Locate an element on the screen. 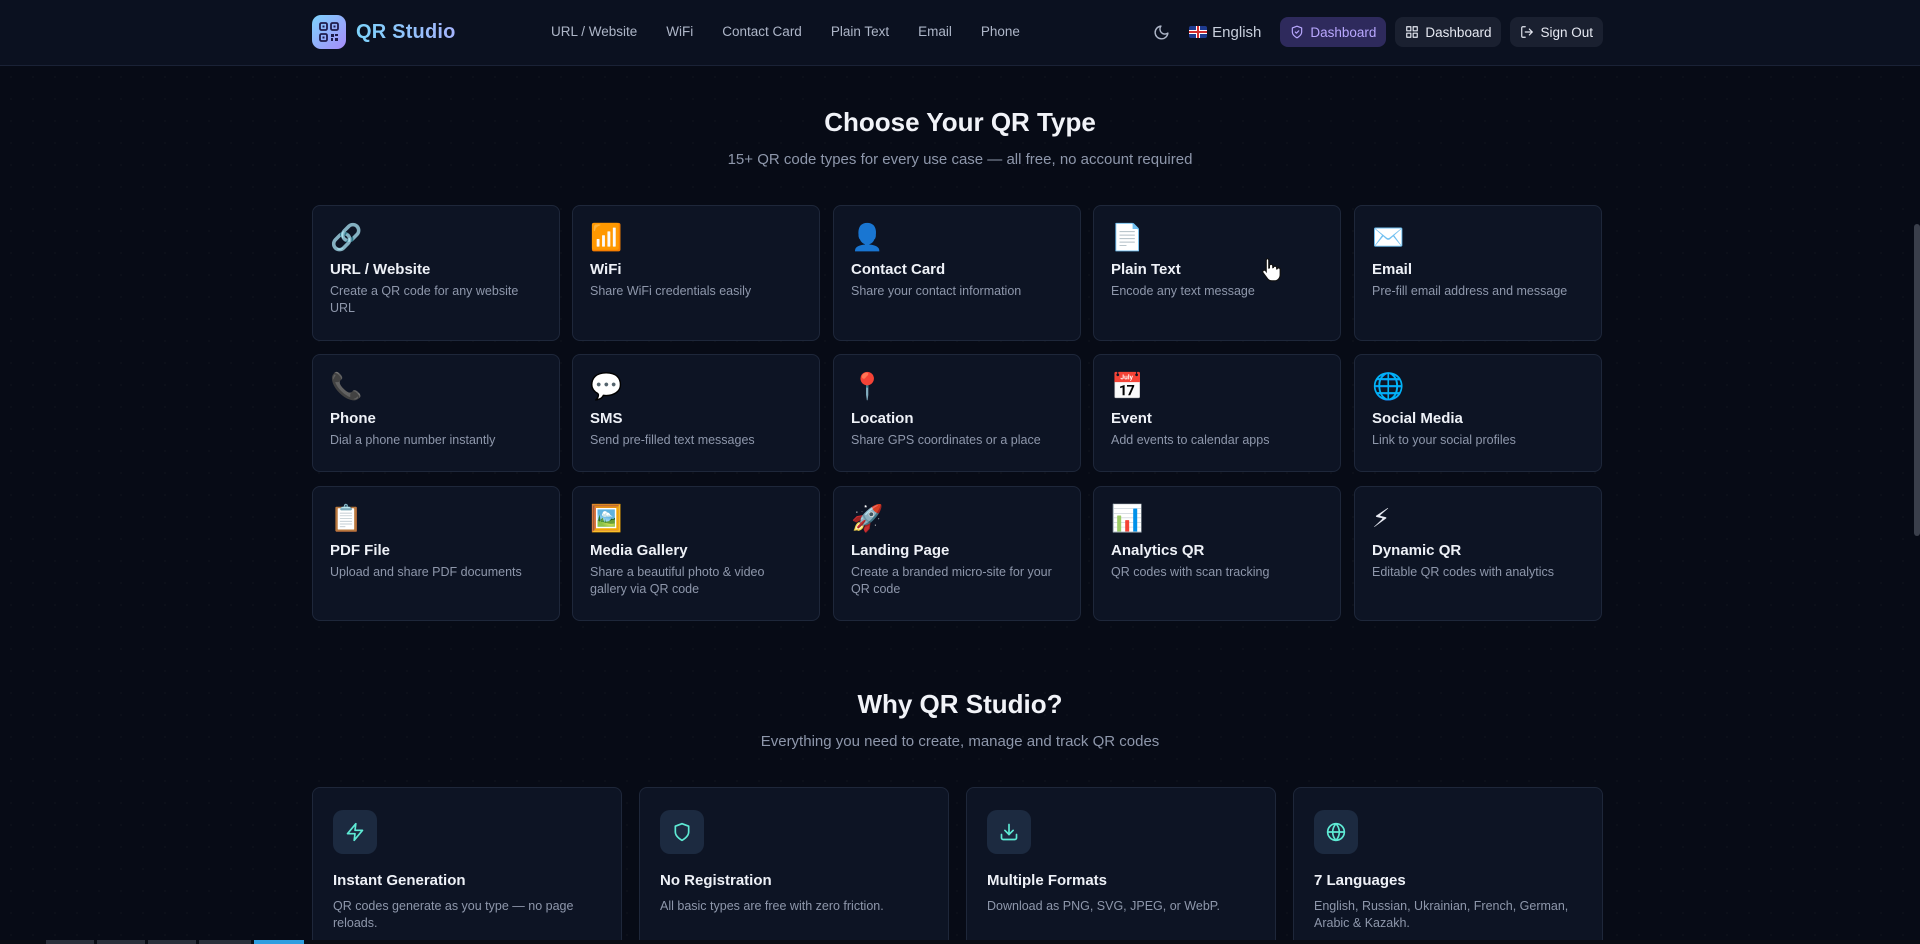  shield-icon is located at coordinates (1297, 32).